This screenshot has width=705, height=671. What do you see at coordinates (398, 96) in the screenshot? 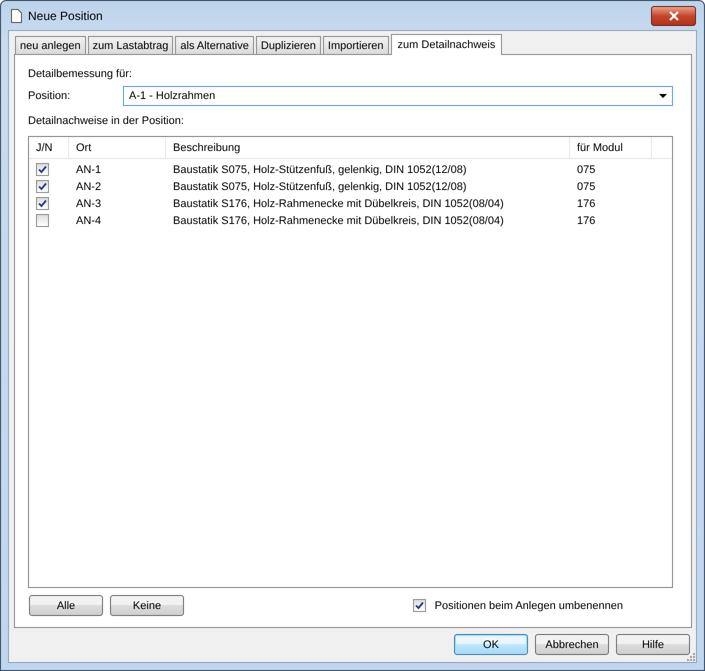
I see `position-dropdown: A-1 - Holzrahmen` at bounding box center [398, 96].